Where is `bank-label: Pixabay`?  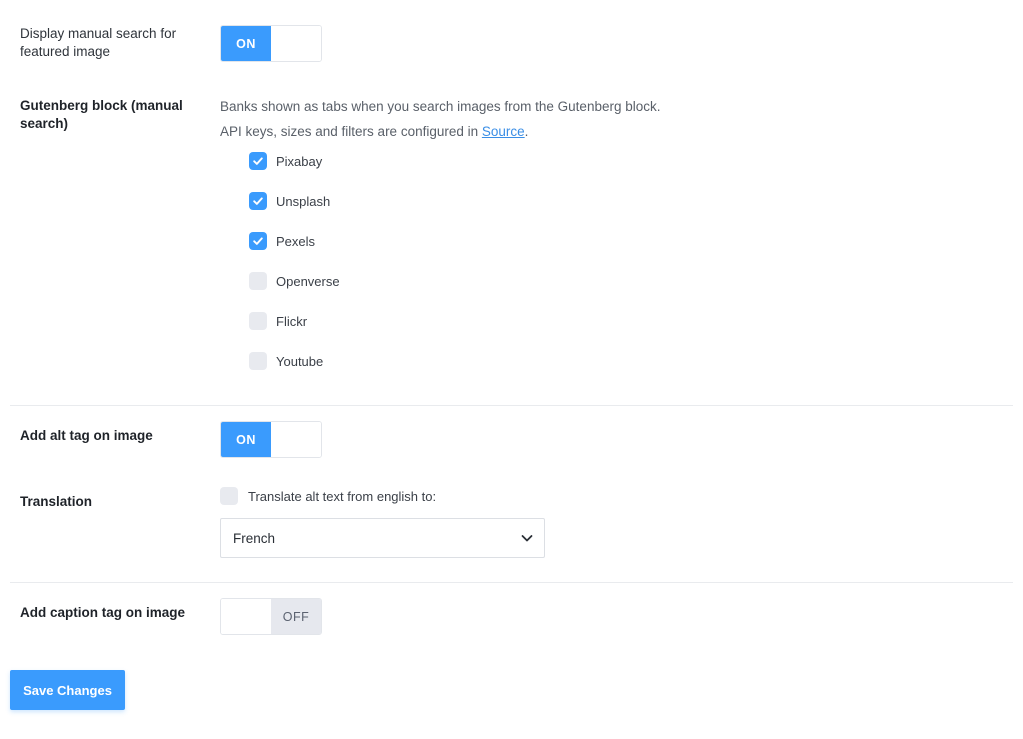
bank-label: Pixabay is located at coordinates (299, 161).